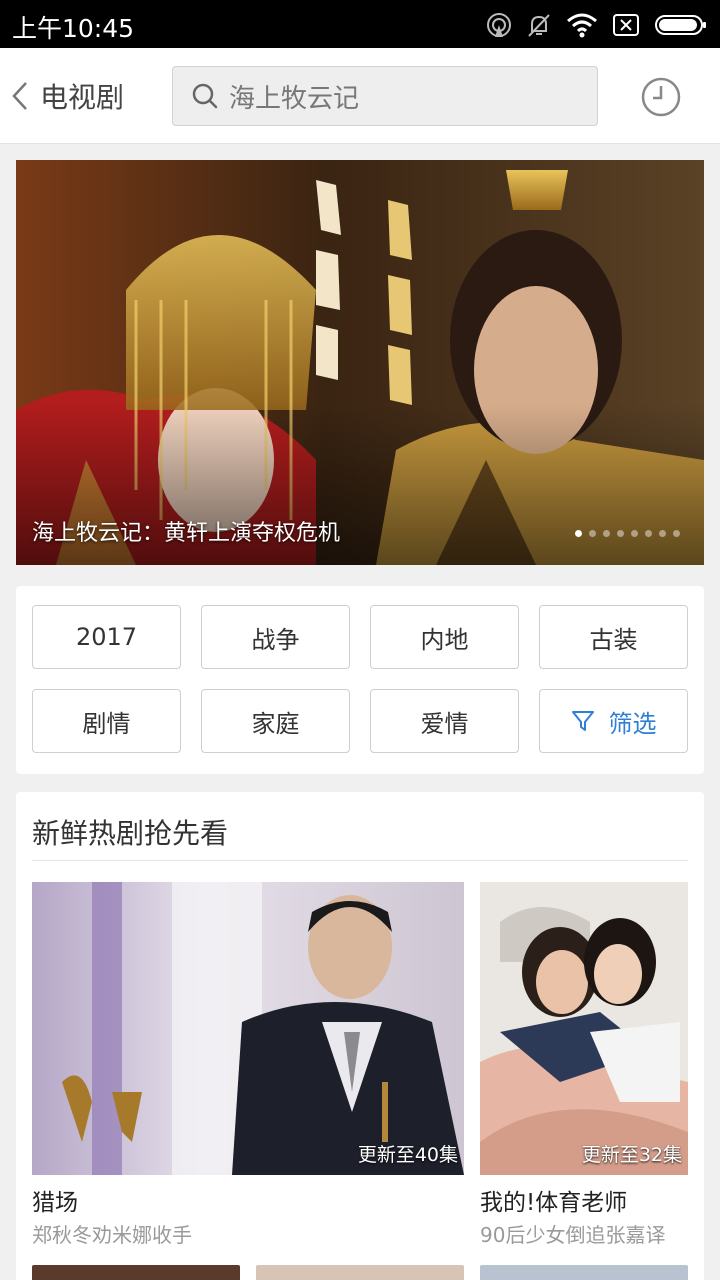  Describe the element at coordinates (582, 721) in the screenshot. I see `funnel-icon` at that location.